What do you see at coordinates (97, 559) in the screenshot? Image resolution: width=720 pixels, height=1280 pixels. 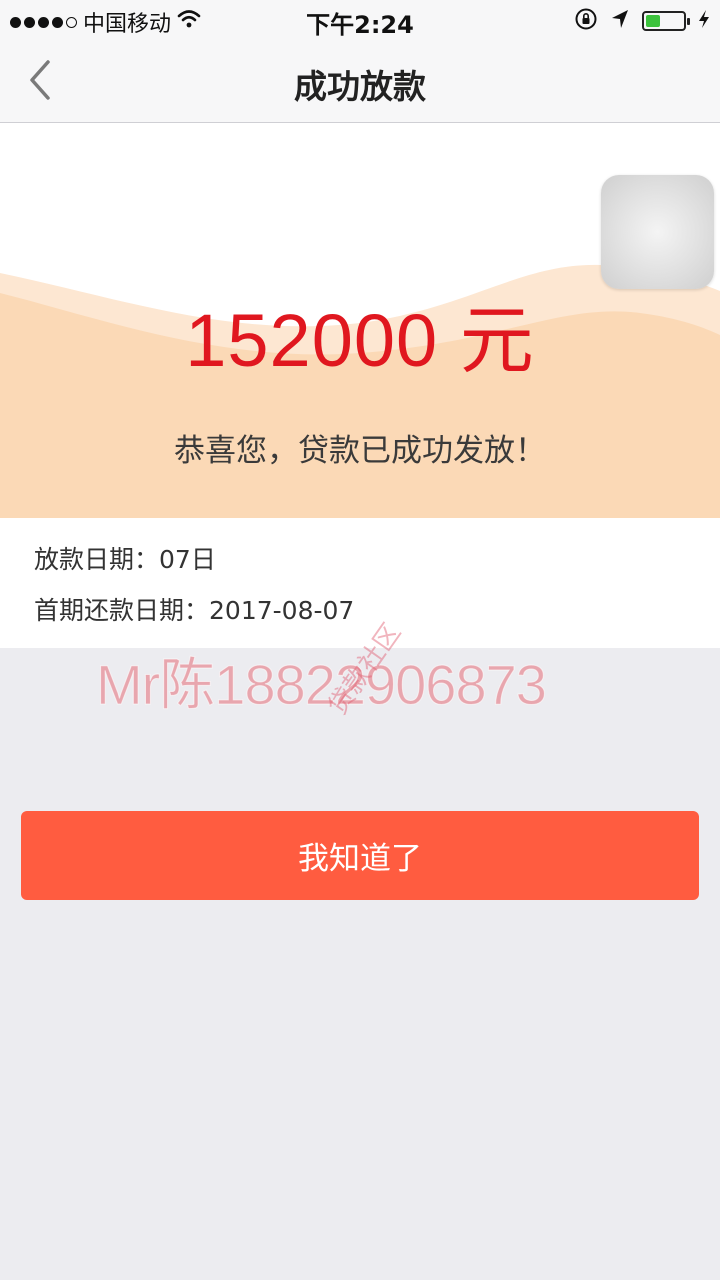 I see `loan-date-label: 放款日期：` at bounding box center [97, 559].